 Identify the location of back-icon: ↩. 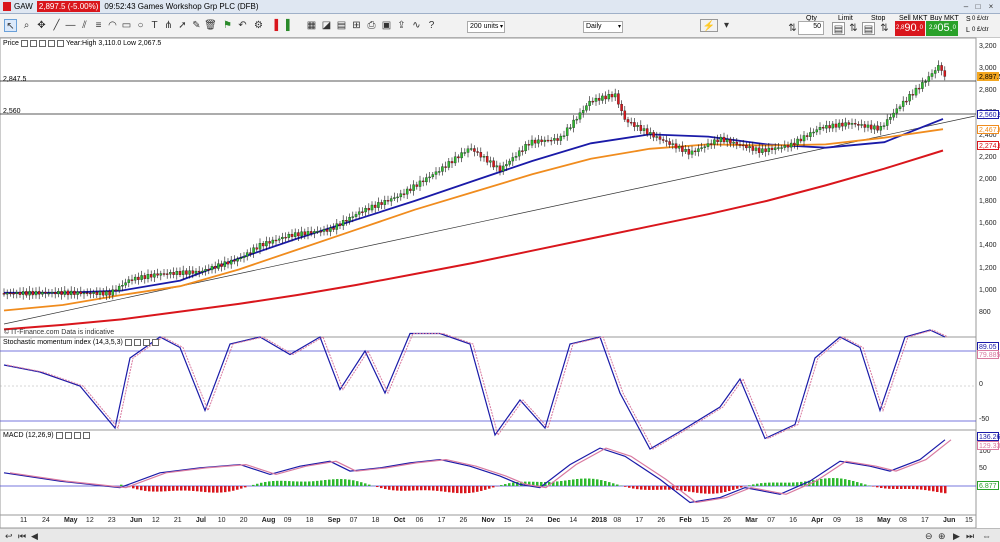
(9, 536).